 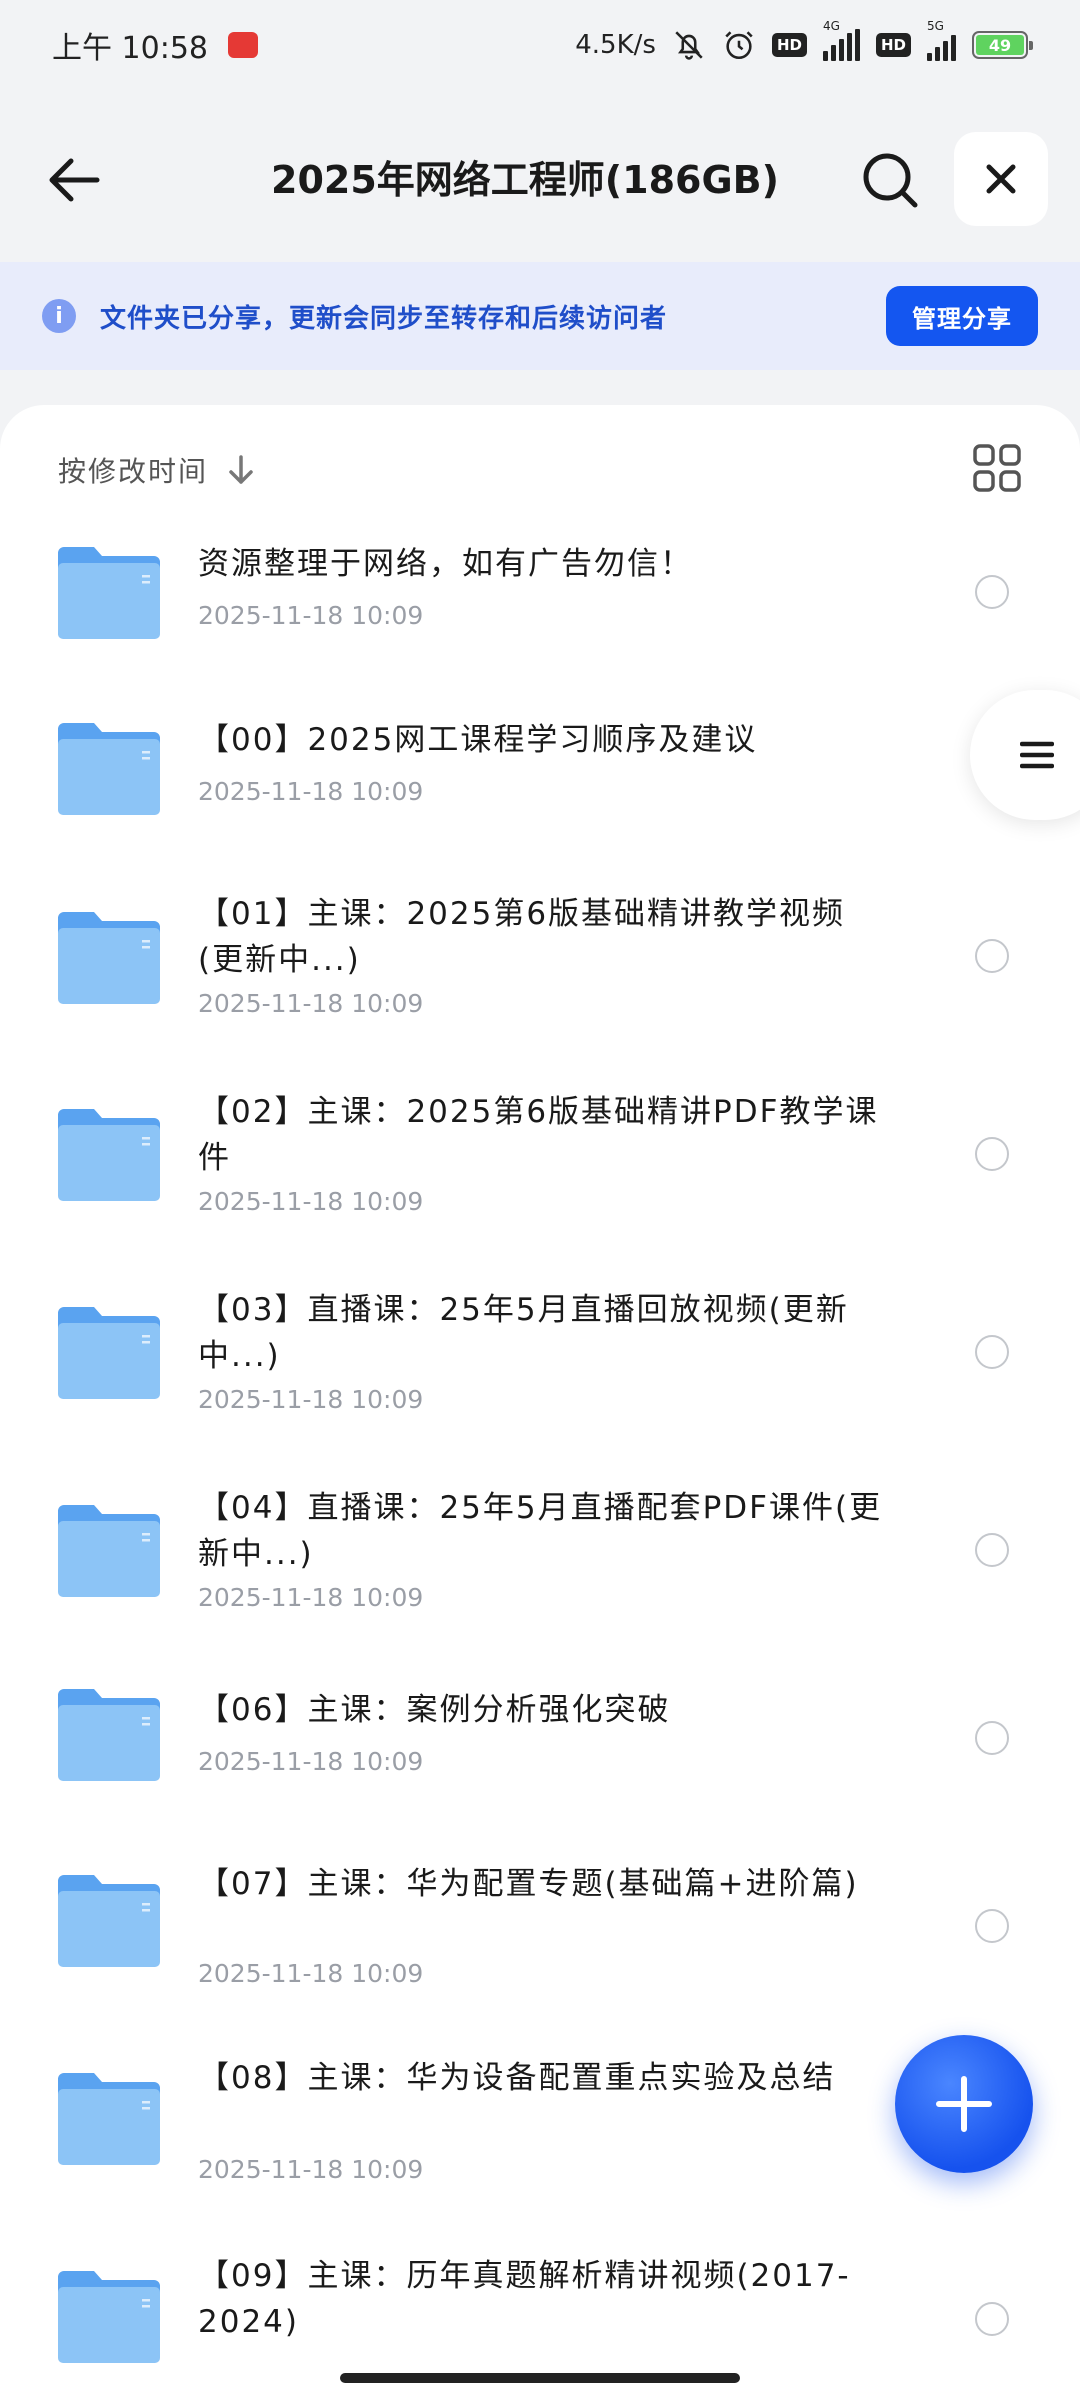 I want to click on add-button, so click(x=964, y=2104).